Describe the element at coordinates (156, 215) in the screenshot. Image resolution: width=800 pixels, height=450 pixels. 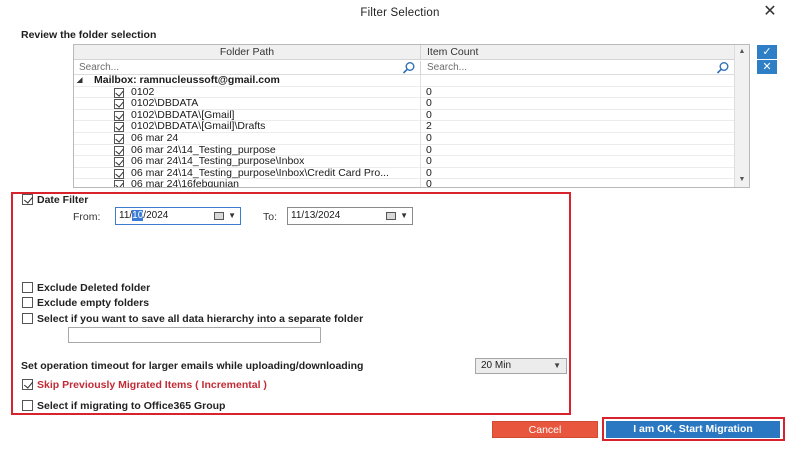
I see `from-date-year: /2024` at that location.